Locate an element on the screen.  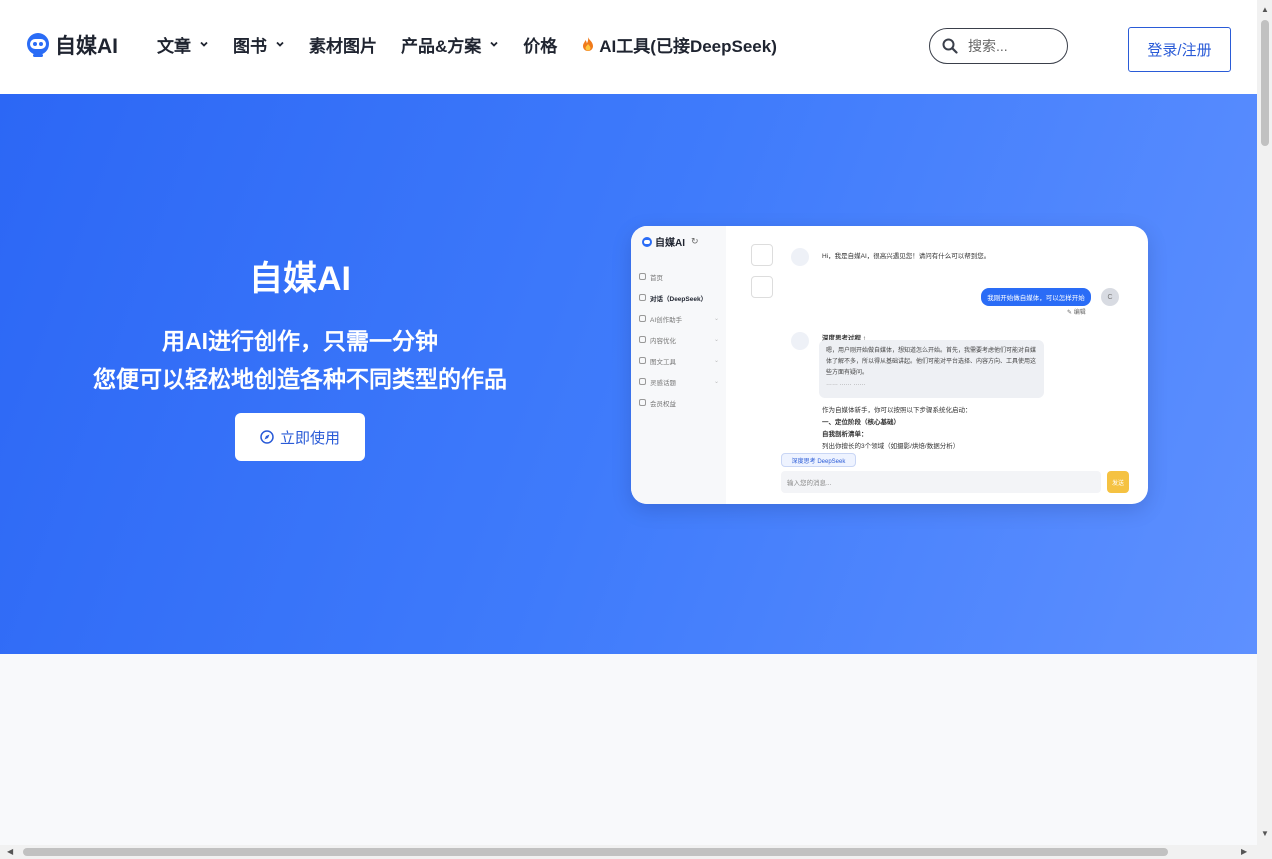
preview-menu-item: 灵感话题 ⌄ is located at coordinates (679, 381).